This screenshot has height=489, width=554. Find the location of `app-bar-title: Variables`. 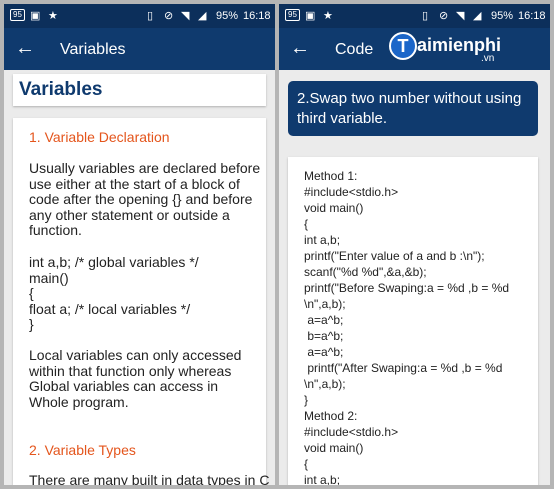

app-bar-title: Variables is located at coordinates (93, 49).